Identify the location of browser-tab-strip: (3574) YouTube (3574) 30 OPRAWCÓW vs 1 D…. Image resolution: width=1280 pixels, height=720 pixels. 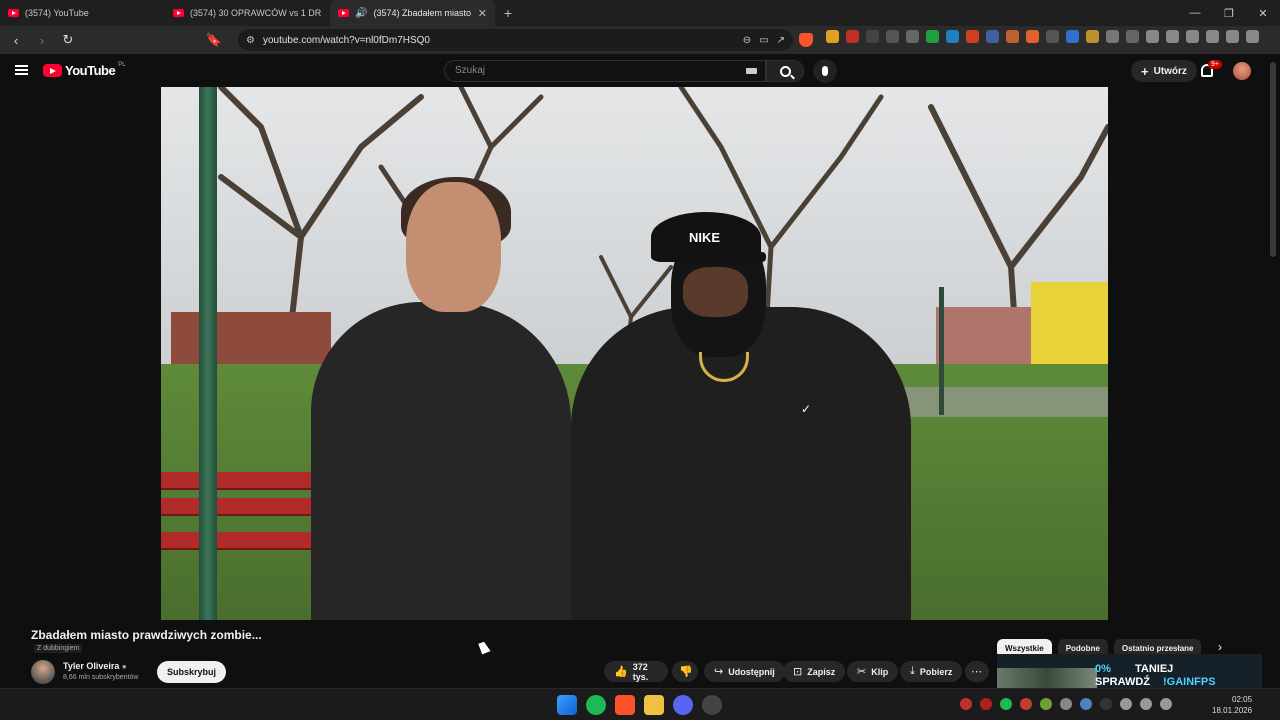
(640, 13).